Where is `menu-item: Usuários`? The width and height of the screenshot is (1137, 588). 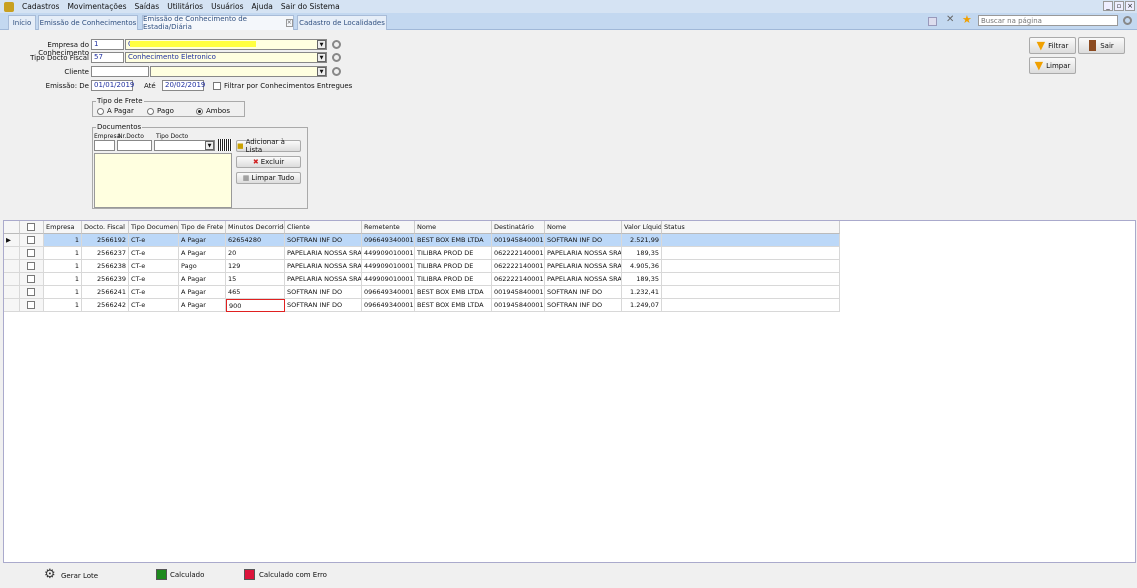 menu-item: Usuários is located at coordinates (227, 6).